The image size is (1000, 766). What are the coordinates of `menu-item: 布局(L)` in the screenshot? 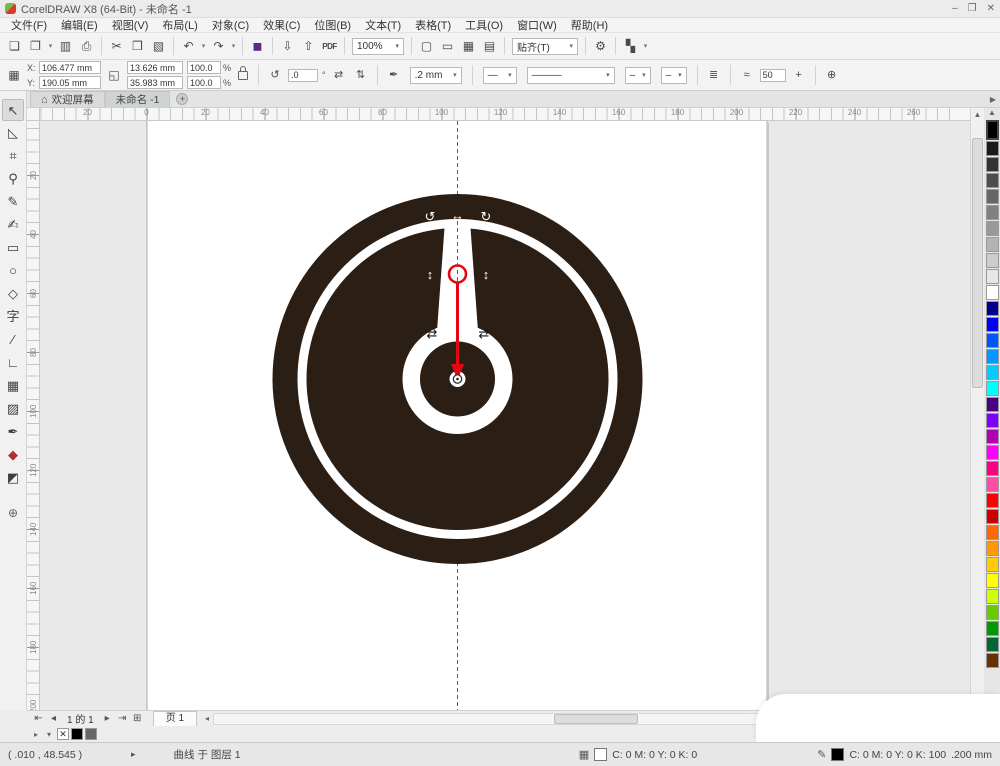 It's located at (179, 25).